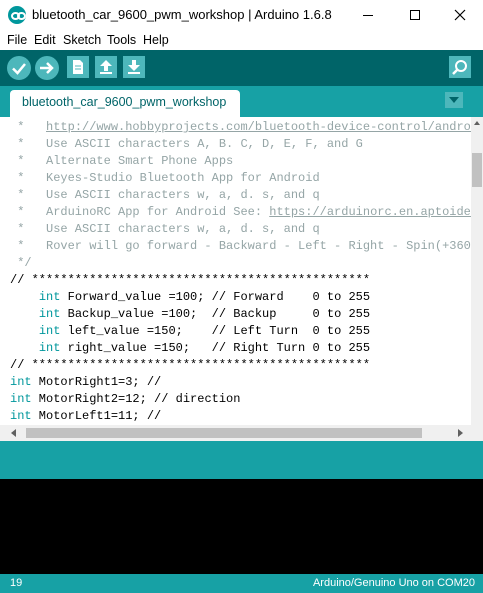  I want to click on minimize-button, so click(368, 15).